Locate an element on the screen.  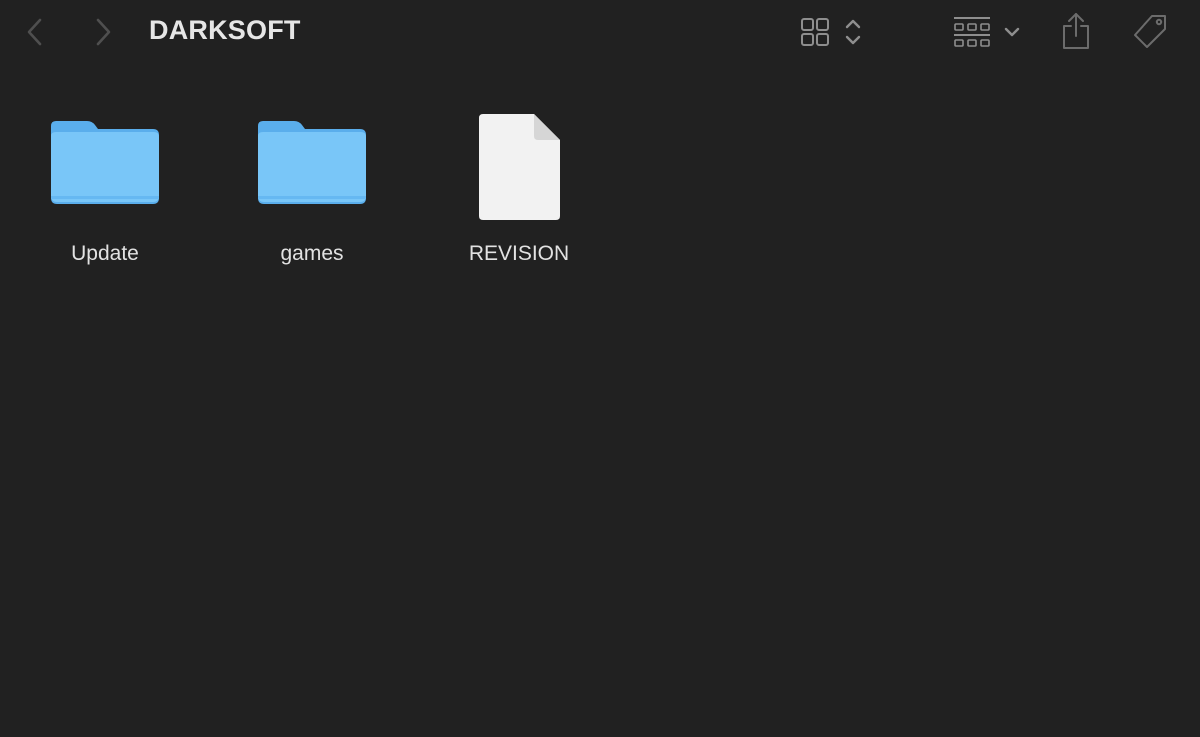
back-button is located at coordinates (35, 32).